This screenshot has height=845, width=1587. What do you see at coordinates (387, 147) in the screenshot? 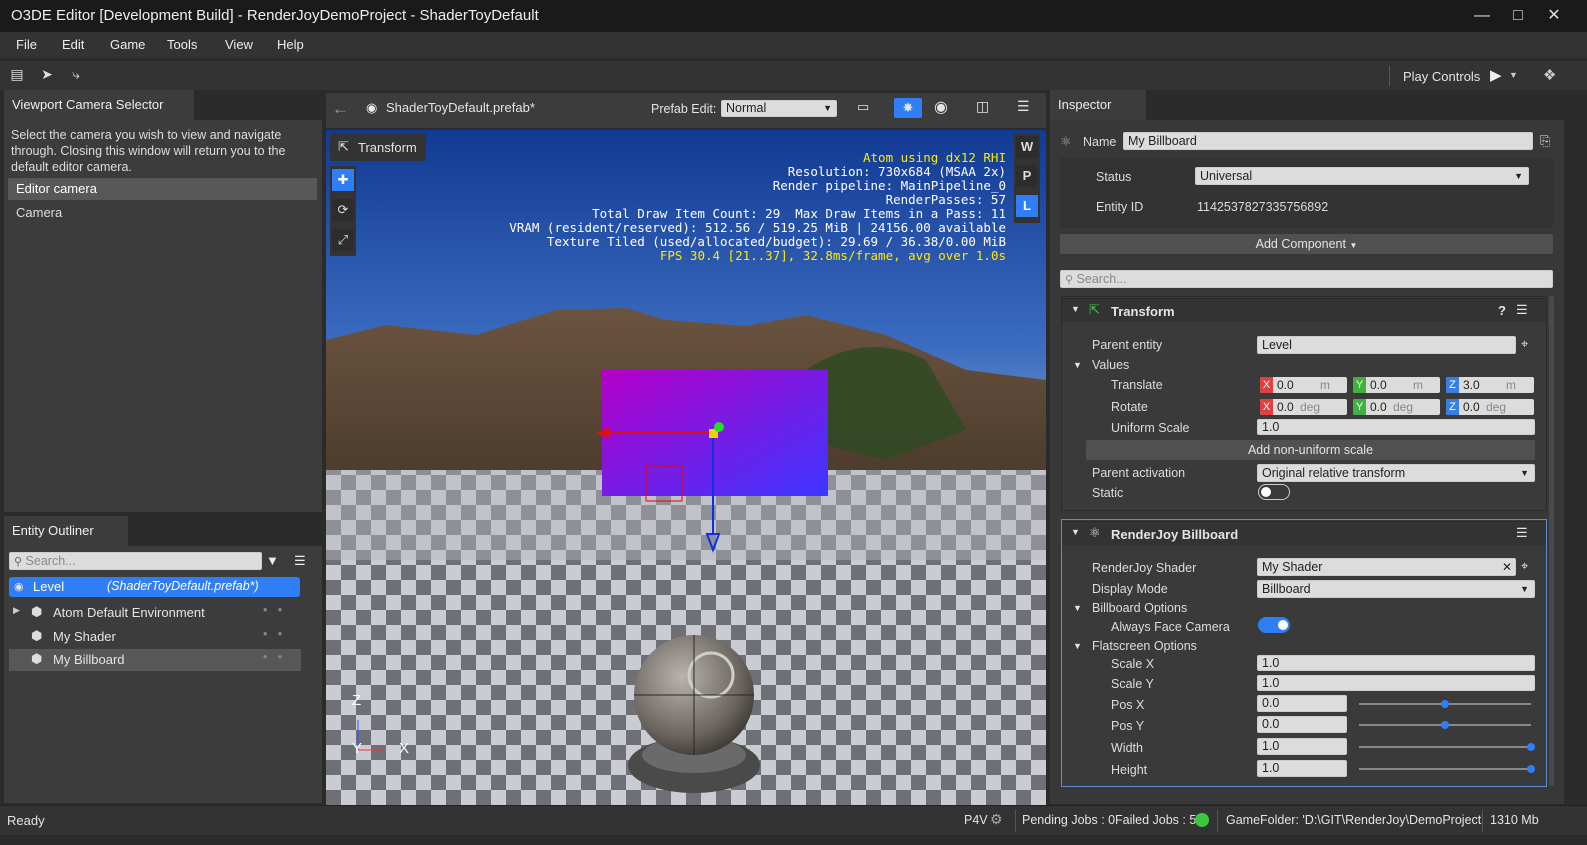
I see `transform-label: Transform` at bounding box center [387, 147].